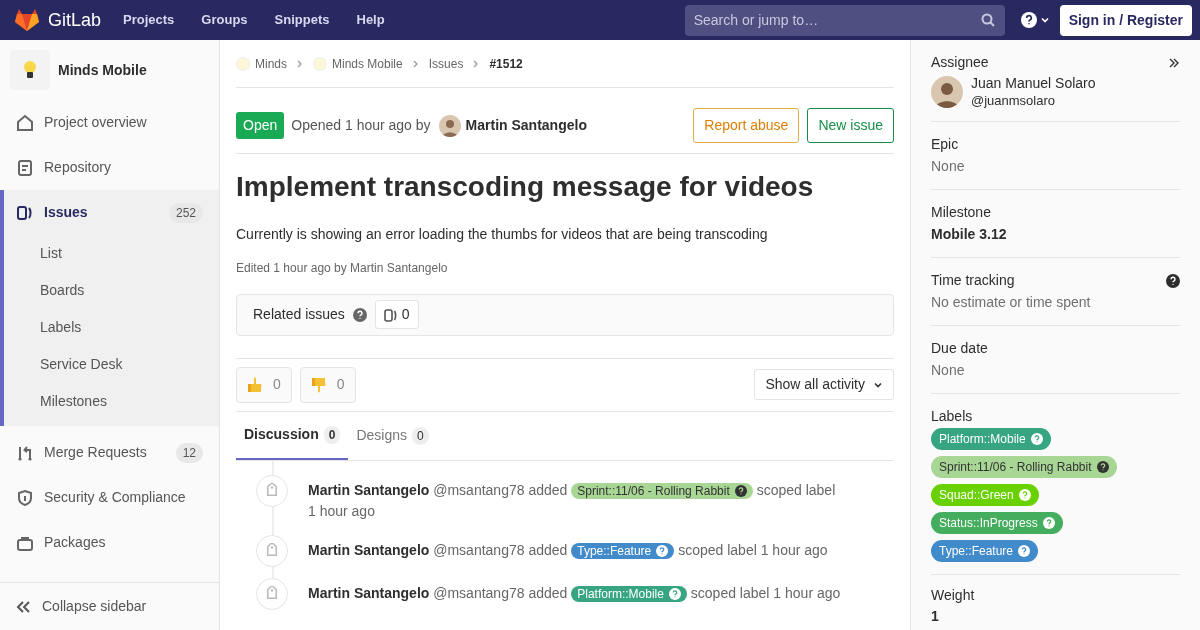  What do you see at coordinates (952, 416) in the screenshot?
I see `section-heading: Labels` at bounding box center [952, 416].